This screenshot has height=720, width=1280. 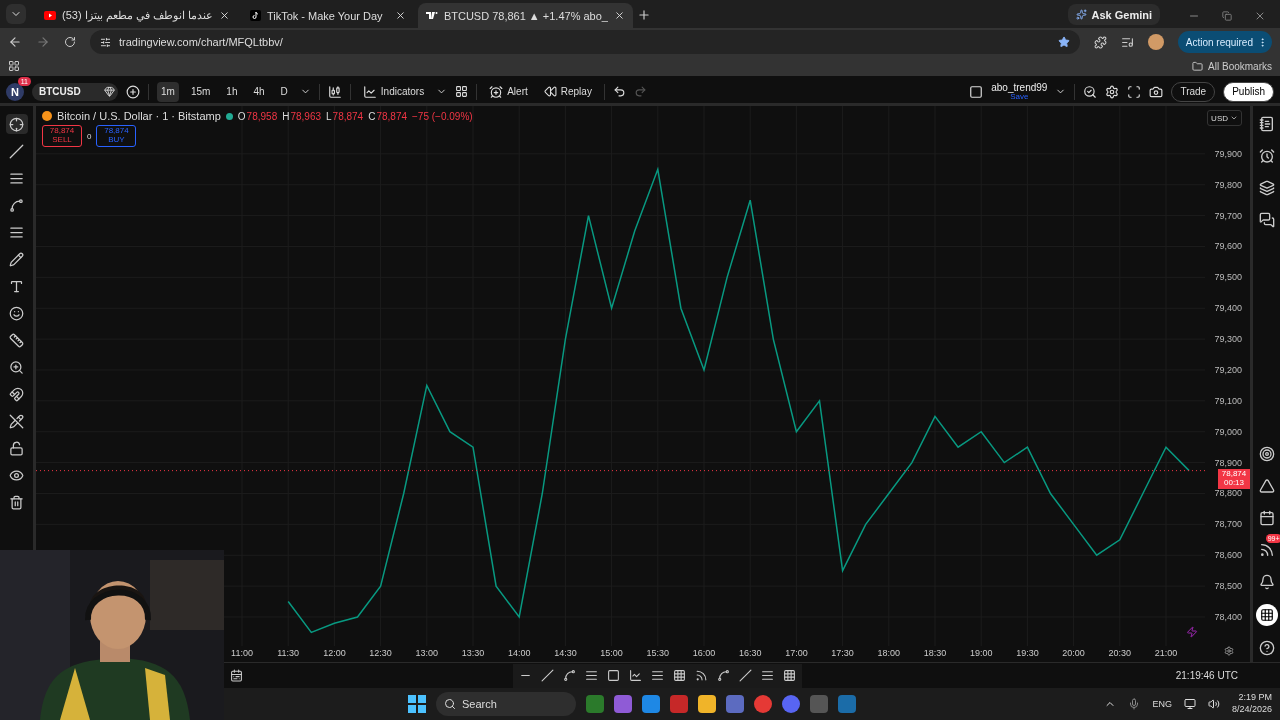 What do you see at coordinates (325, 15) in the screenshot?
I see `tab-title: TikTok - Make Your Day` at bounding box center [325, 15].